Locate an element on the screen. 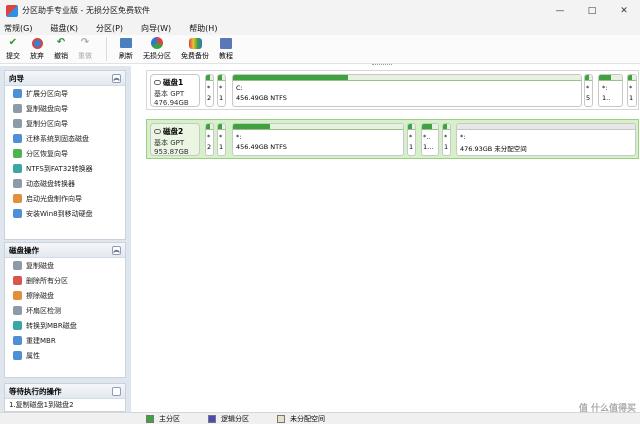  redo-icon: ↷ is located at coordinates (85, 42).